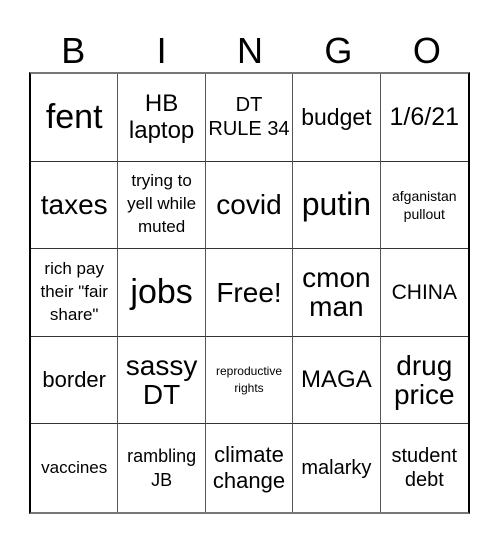 The height and width of the screenshot is (544, 500). I want to click on bingo-cell: budget, so click(337, 118).